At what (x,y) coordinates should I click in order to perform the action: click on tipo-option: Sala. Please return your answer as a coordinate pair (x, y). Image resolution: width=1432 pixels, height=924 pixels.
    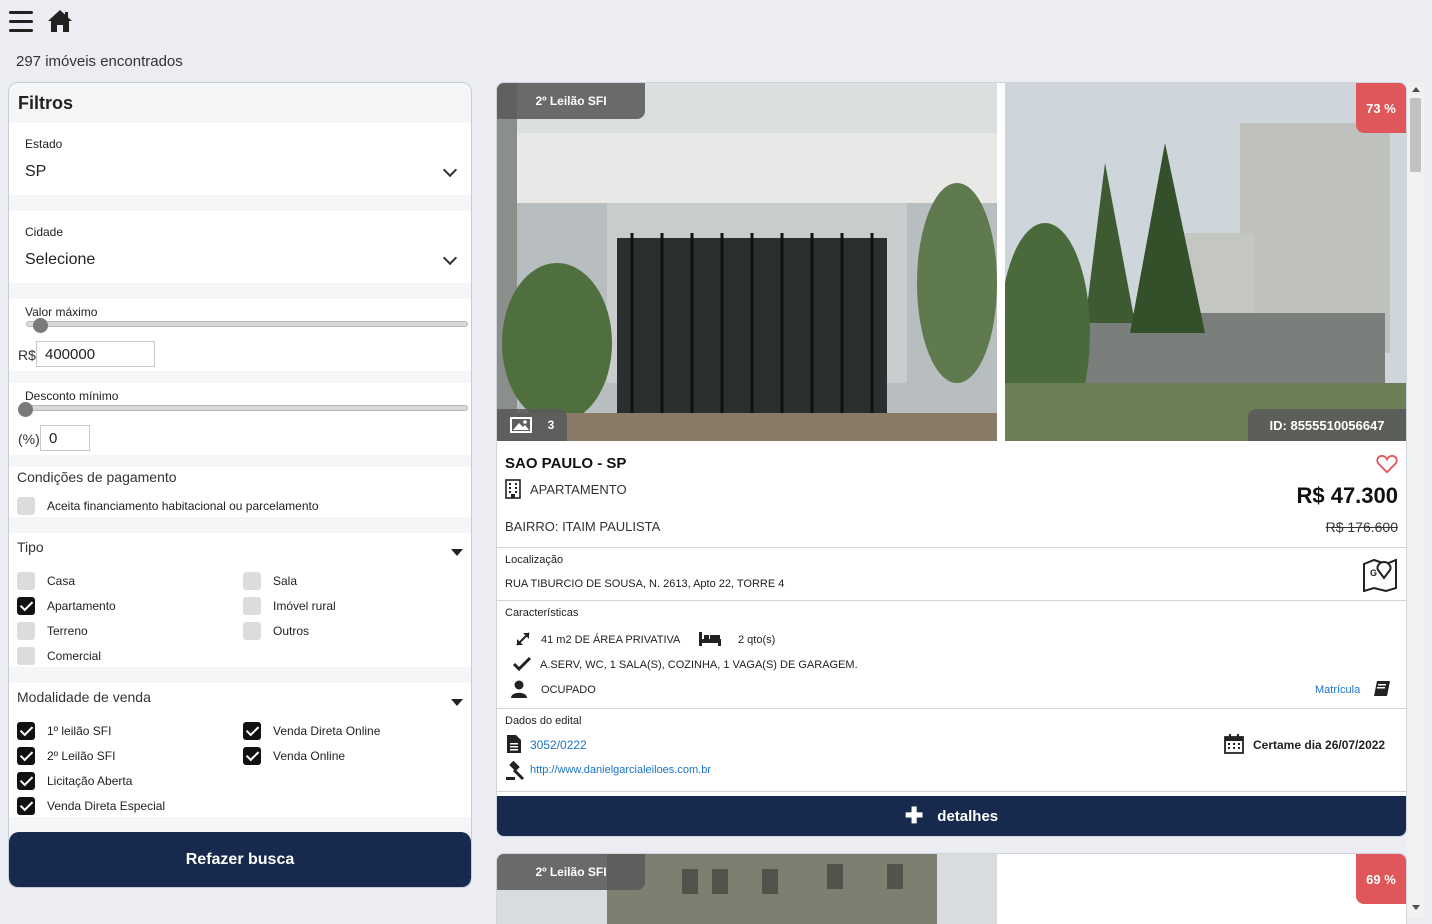
    Looking at the image, I should click on (270, 581).